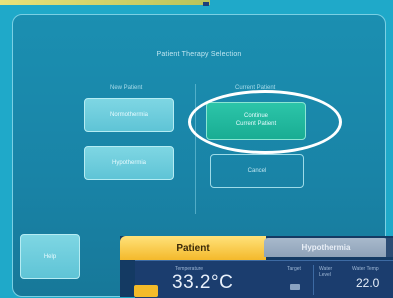 The width and height of the screenshot is (393, 298). What do you see at coordinates (365, 269) in the screenshot?
I see `water-temp-label: Water Temp` at bounding box center [365, 269].